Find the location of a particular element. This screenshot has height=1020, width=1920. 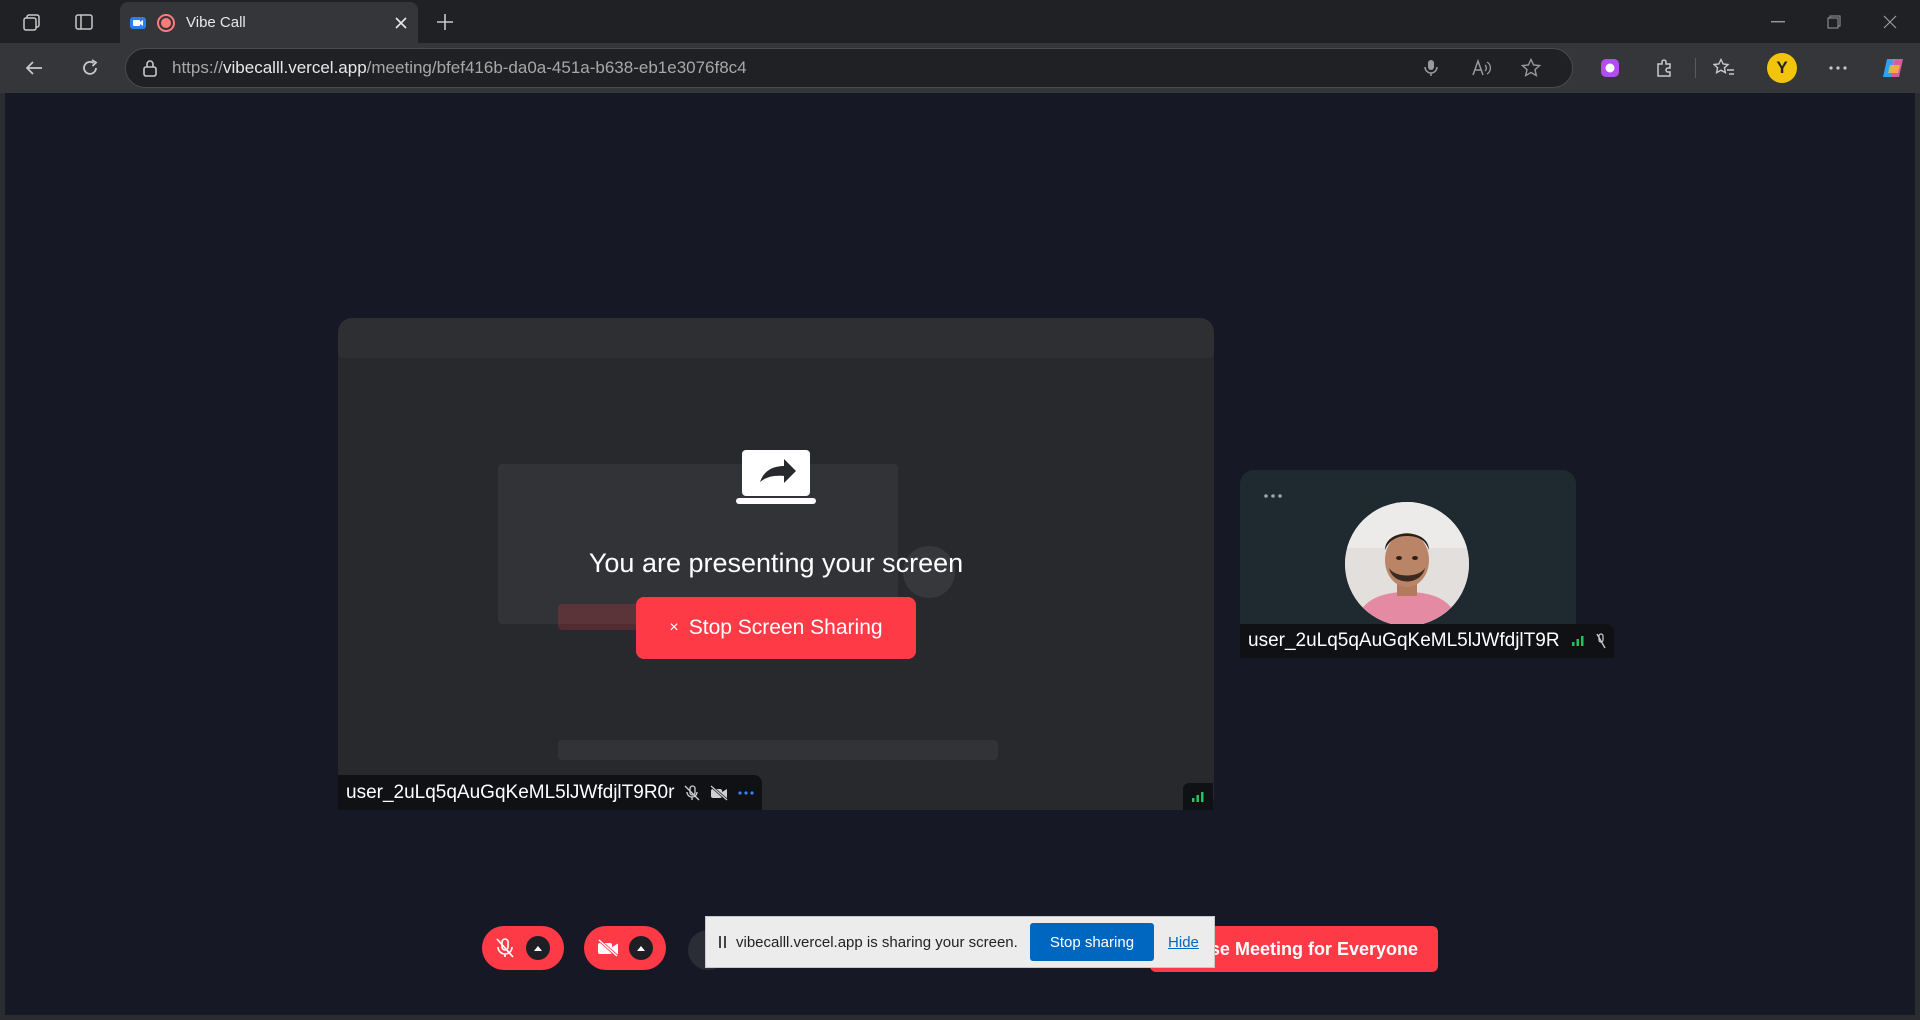

end-meeting-label: se Meeting for Everyone is located at coordinates (1313, 948).